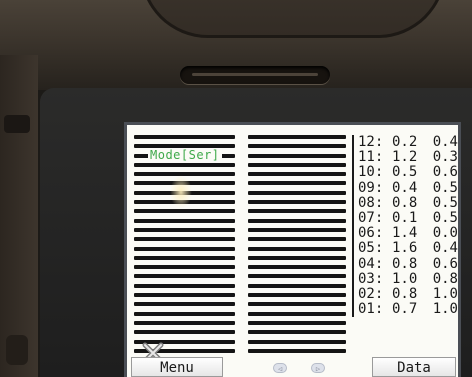 This screenshot has height=377, width=472. I want to click on reading-value-a: 1.4, so click(405, 233).